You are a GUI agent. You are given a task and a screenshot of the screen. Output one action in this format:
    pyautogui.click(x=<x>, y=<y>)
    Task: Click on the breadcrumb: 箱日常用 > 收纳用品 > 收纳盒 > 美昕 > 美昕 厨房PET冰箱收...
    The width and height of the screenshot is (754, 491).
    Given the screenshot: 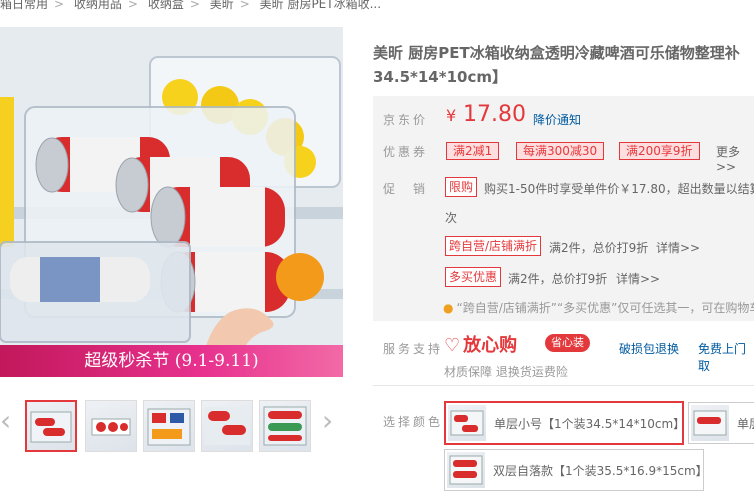 What is the action you would take?
    pyautogui.click(x=377, y=8)
    